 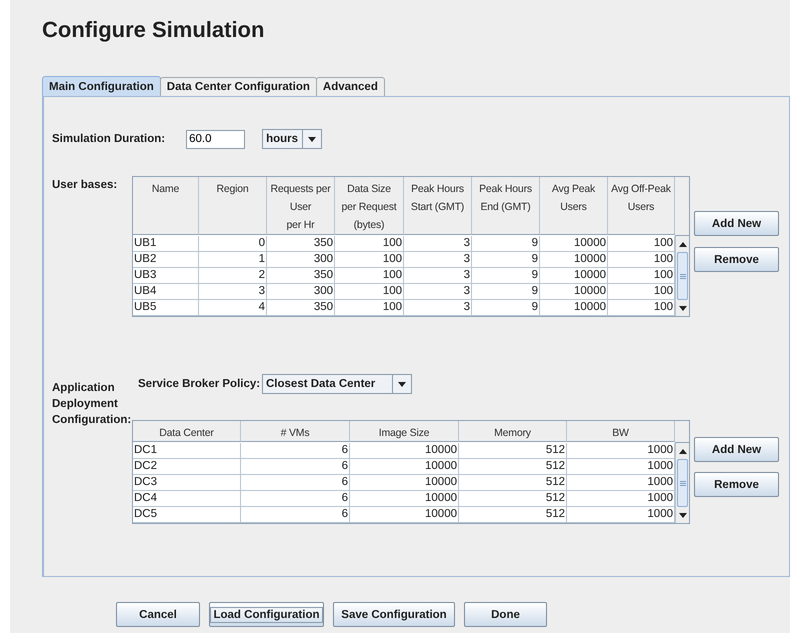 I want to click on column-header: BW, so click(x=621, y=431).